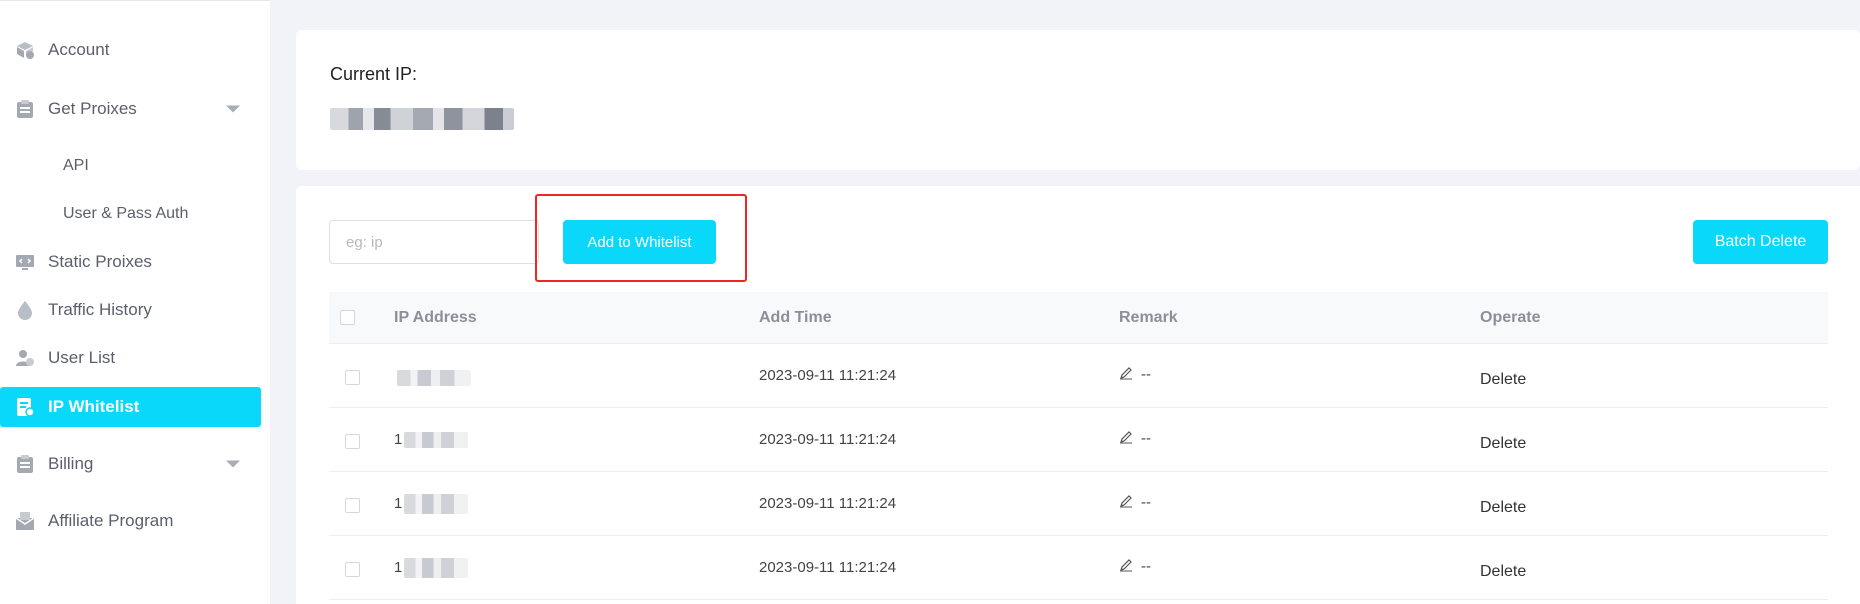 The height and width of the screenshot is (604, 1860). I want to click on batch-delete-button: Batch Delete, so click(1760, 242).